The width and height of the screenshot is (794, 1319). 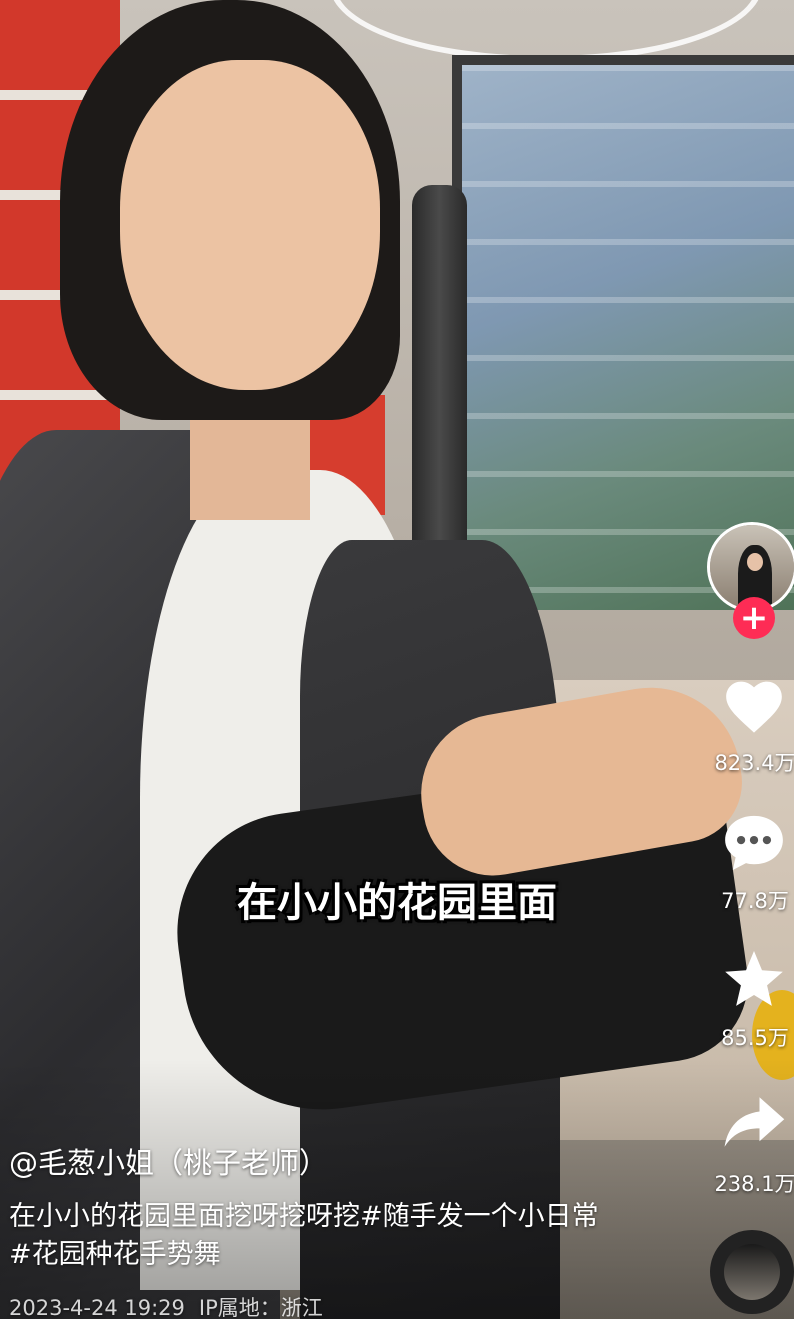 What do you see at coordinates (260, 1307) in the screenshot?
I see `ip-location: IP属地：浙江` at bounding box center [260, 1307].